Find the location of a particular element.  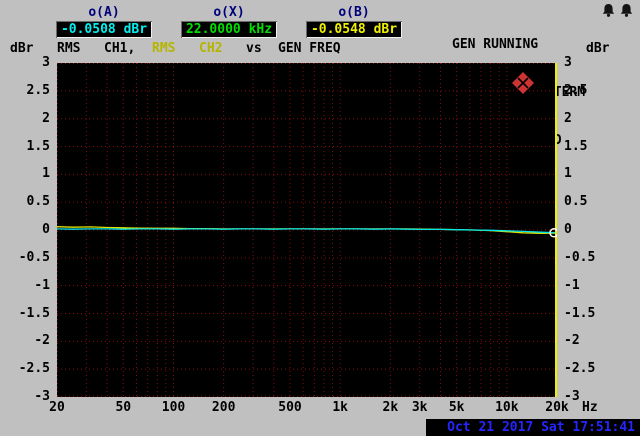

x-tick-label: 500 is located at coordinates (290, 407).